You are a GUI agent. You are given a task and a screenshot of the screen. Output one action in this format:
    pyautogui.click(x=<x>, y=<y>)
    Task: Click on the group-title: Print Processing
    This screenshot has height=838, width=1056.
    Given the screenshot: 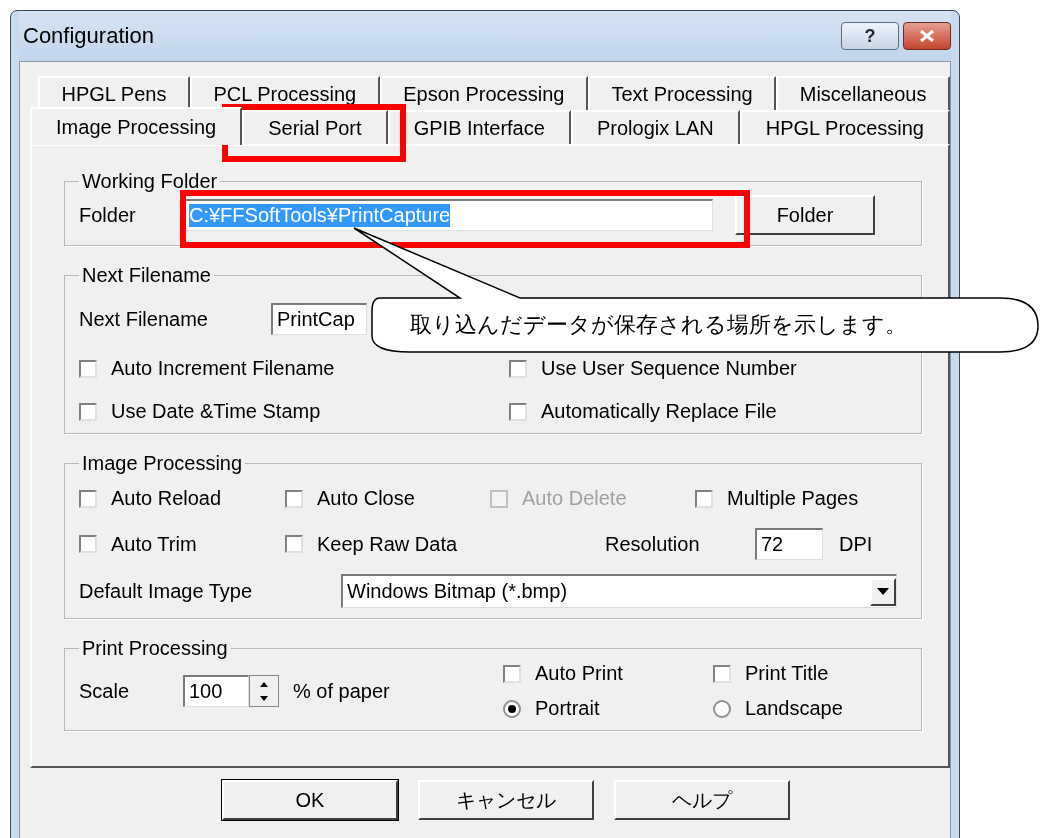 What is the action you would take?
    pyautogui.click(x=155, y=648)
    